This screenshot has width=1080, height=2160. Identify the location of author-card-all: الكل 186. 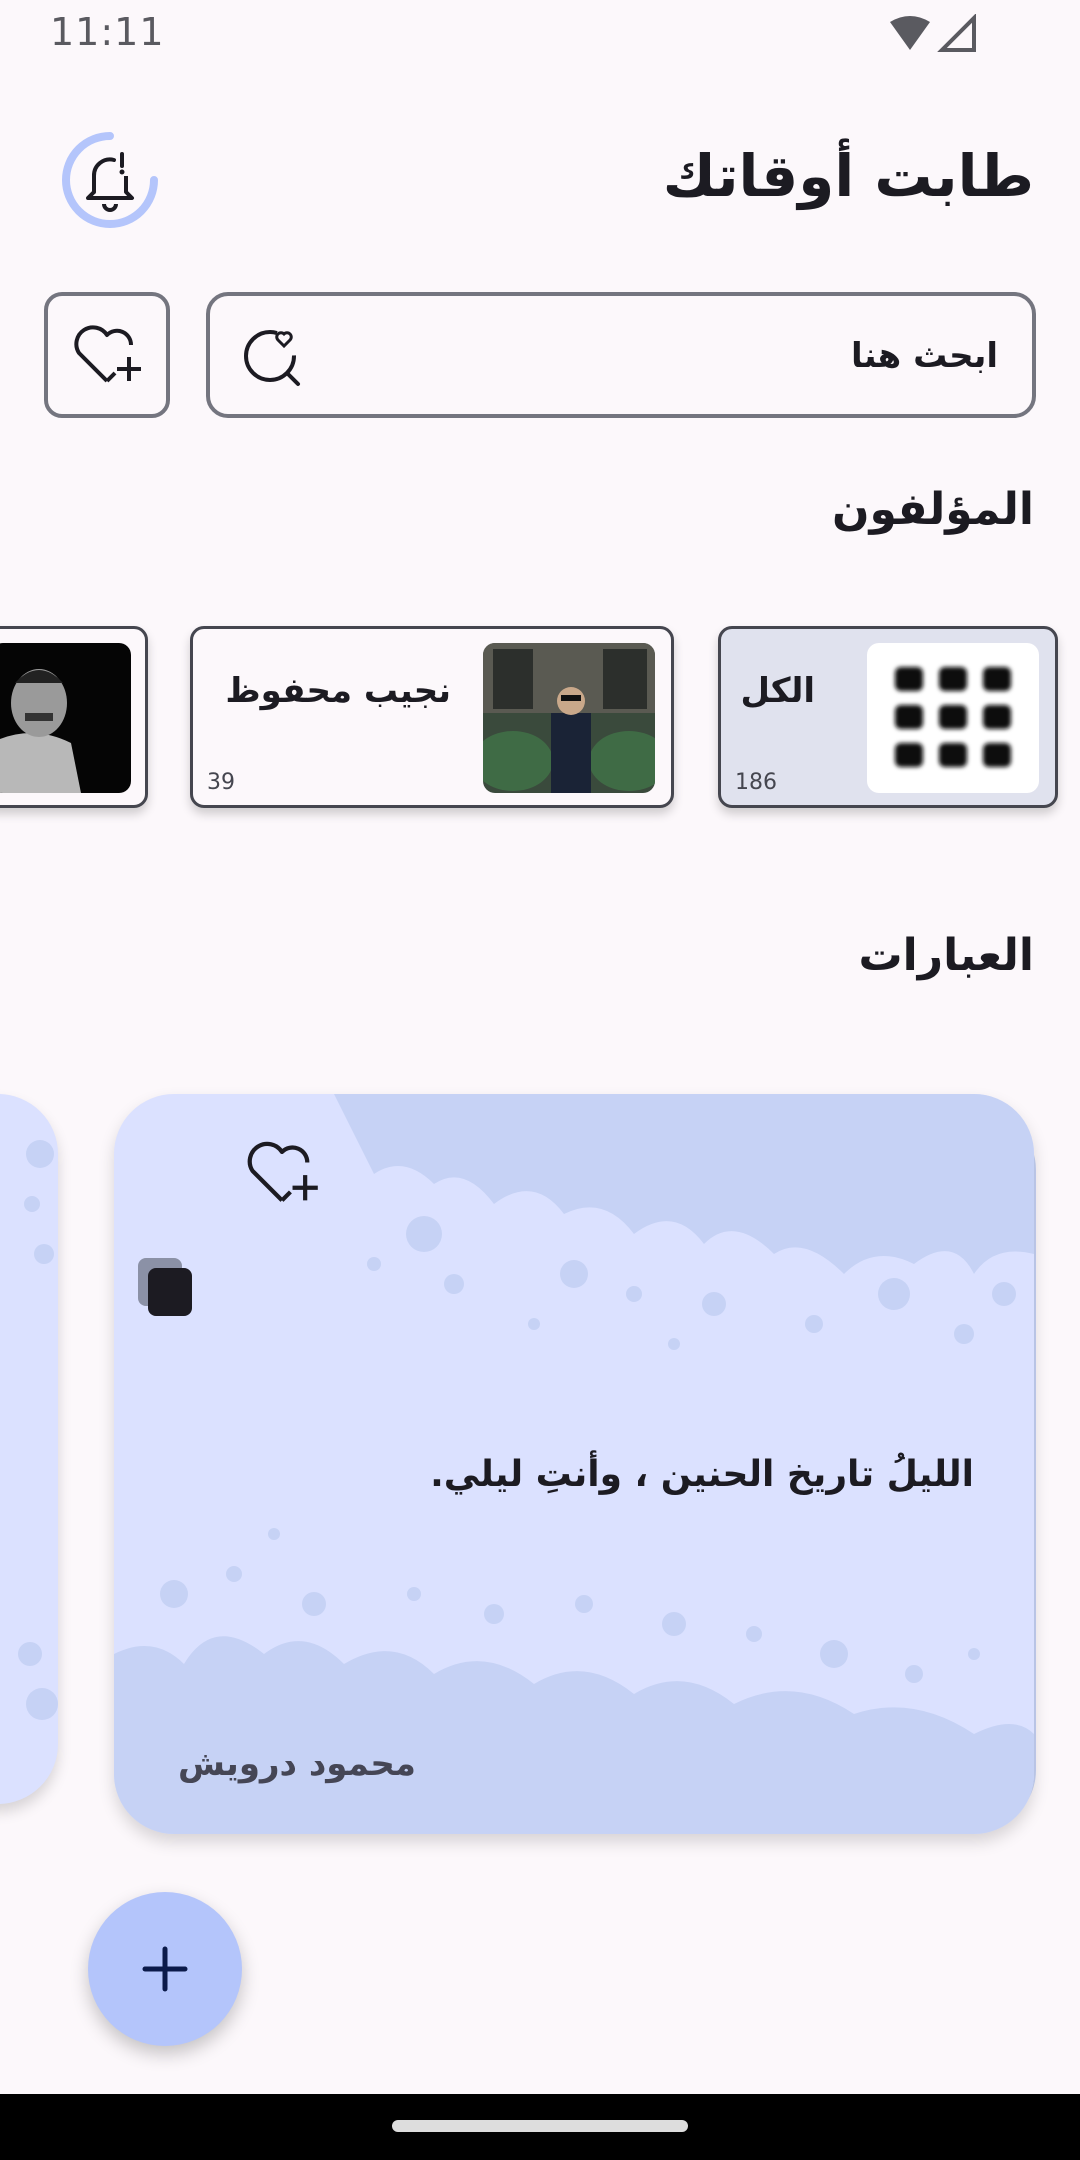
(888, 717).